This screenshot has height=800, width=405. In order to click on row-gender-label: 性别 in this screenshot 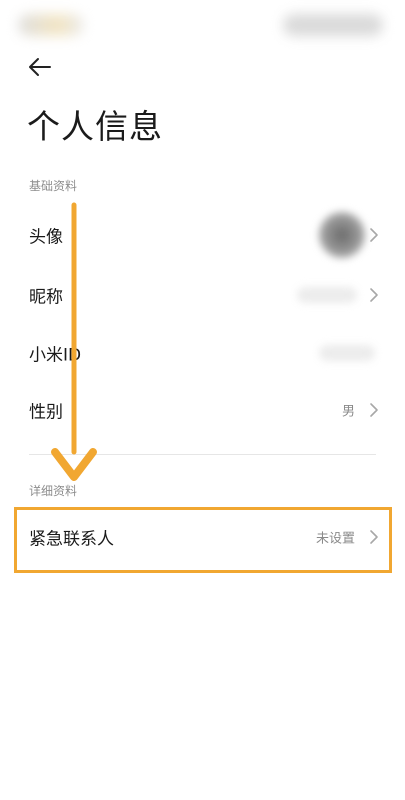, I will do `click(46, 412)`.